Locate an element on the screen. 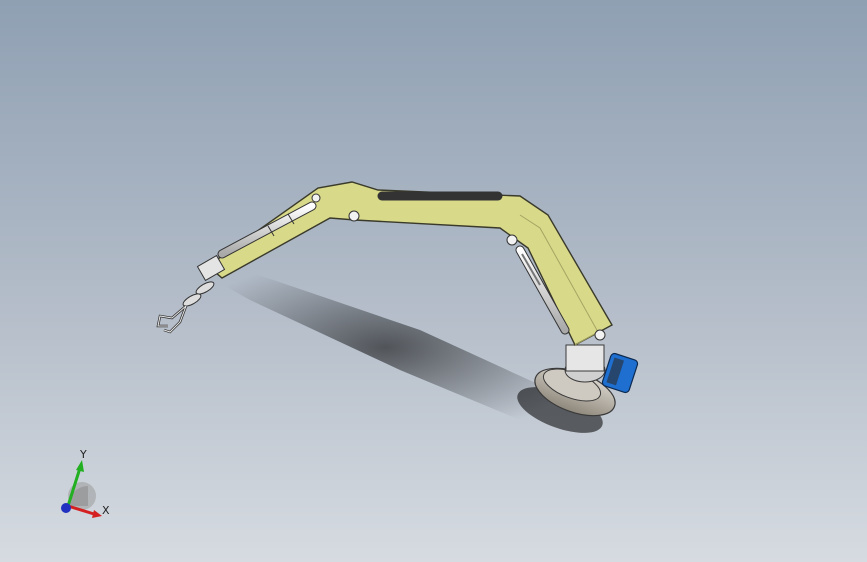  arm-cylinder is located at coordinates (440, 196).